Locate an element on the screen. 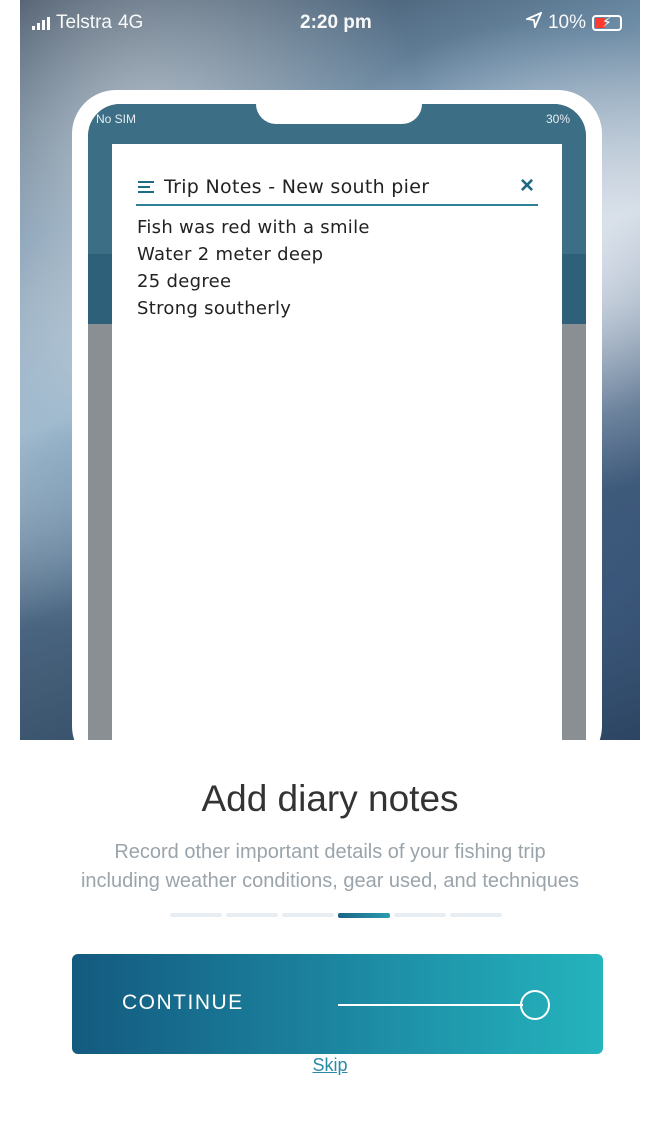 Image resolution: width=660 pixels, height=1127 pixels. page-margin-left is located at coordinates (10, 563).